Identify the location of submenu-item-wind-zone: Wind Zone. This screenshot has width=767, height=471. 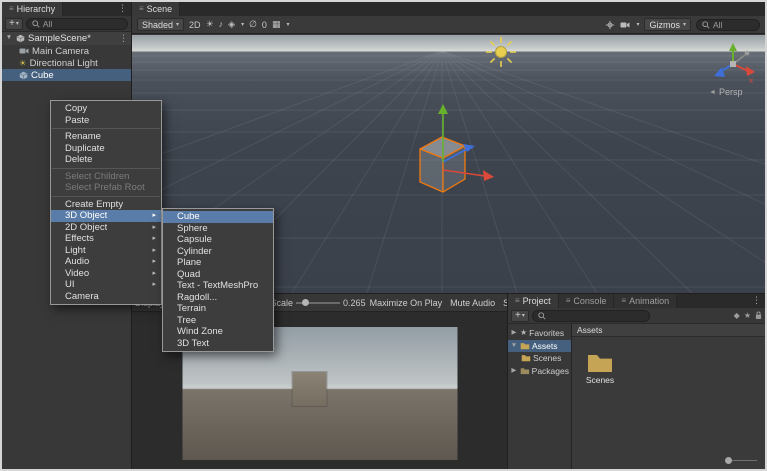
(218, 332).